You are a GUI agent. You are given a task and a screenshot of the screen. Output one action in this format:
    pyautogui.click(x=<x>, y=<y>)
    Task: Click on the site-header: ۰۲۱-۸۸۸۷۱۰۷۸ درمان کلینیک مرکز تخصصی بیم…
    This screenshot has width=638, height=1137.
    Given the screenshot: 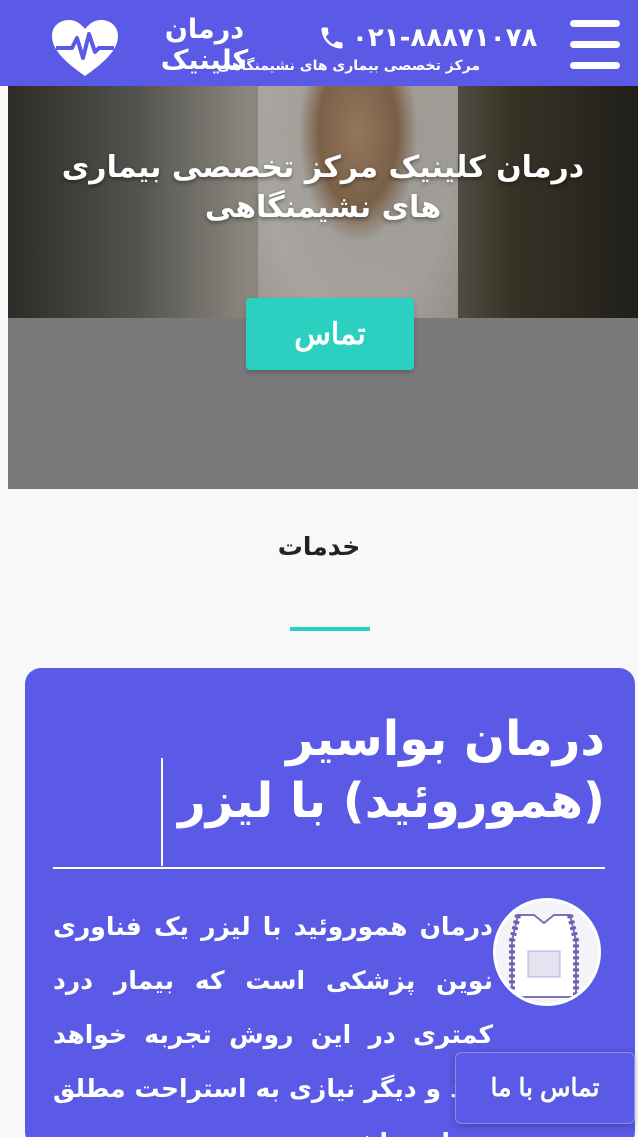 What is the action you would take?
    pyautogui.click(x=319, y=43)
    